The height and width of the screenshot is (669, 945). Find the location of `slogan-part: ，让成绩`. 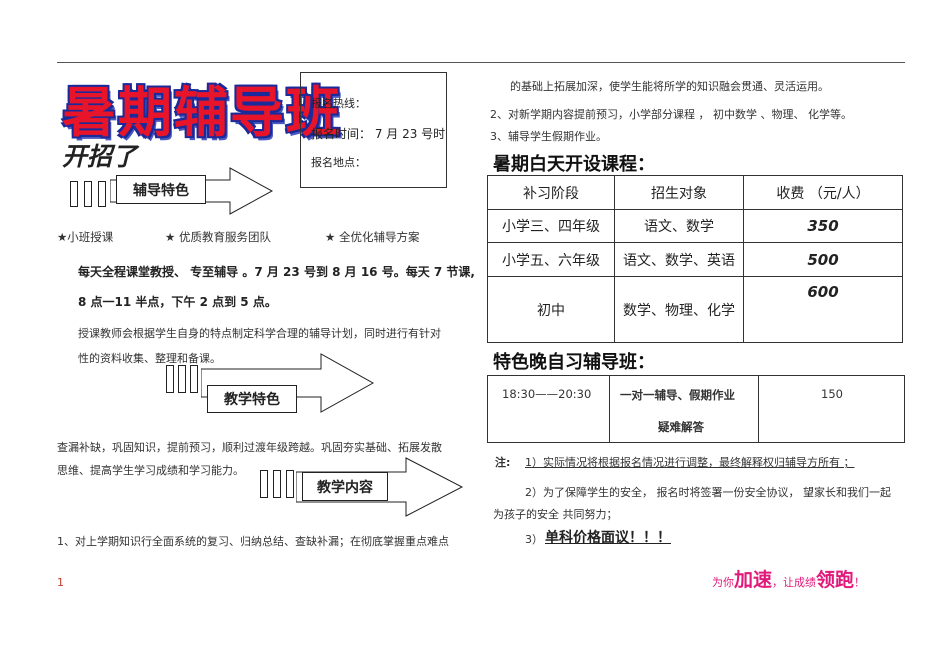

slogan-part: ，让成绩 is located at coordinates (794, 582).